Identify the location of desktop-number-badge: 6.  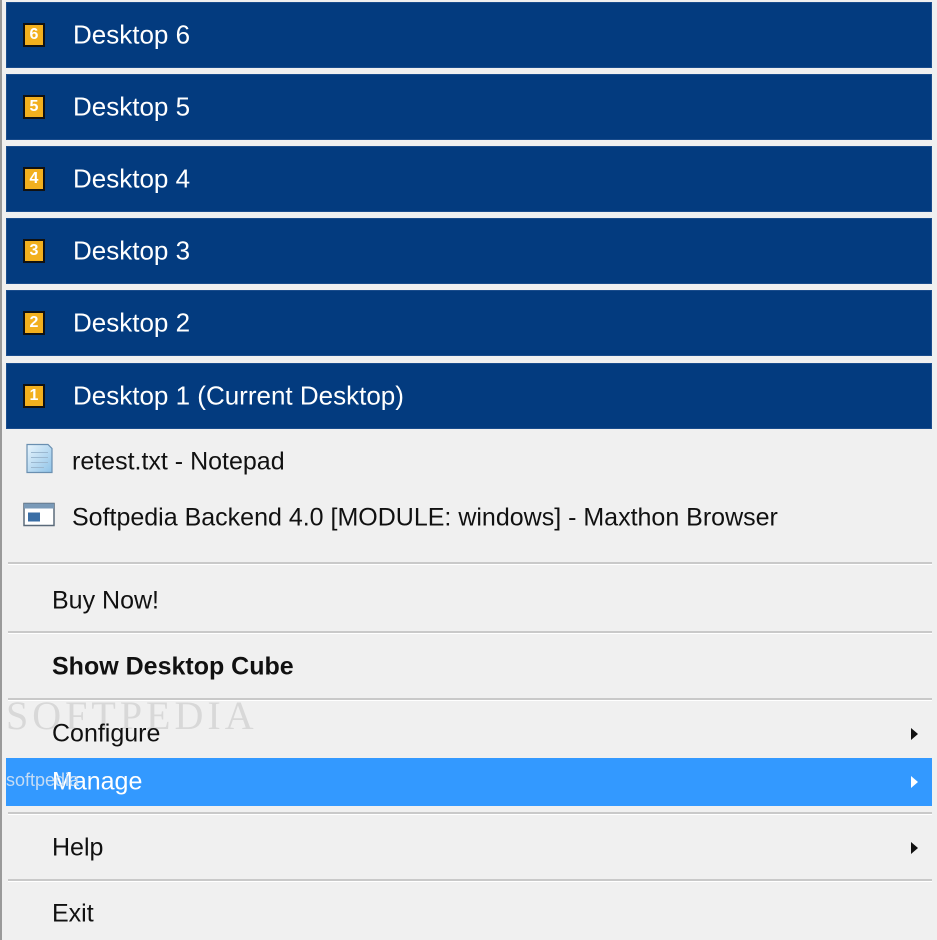
(34, 35).